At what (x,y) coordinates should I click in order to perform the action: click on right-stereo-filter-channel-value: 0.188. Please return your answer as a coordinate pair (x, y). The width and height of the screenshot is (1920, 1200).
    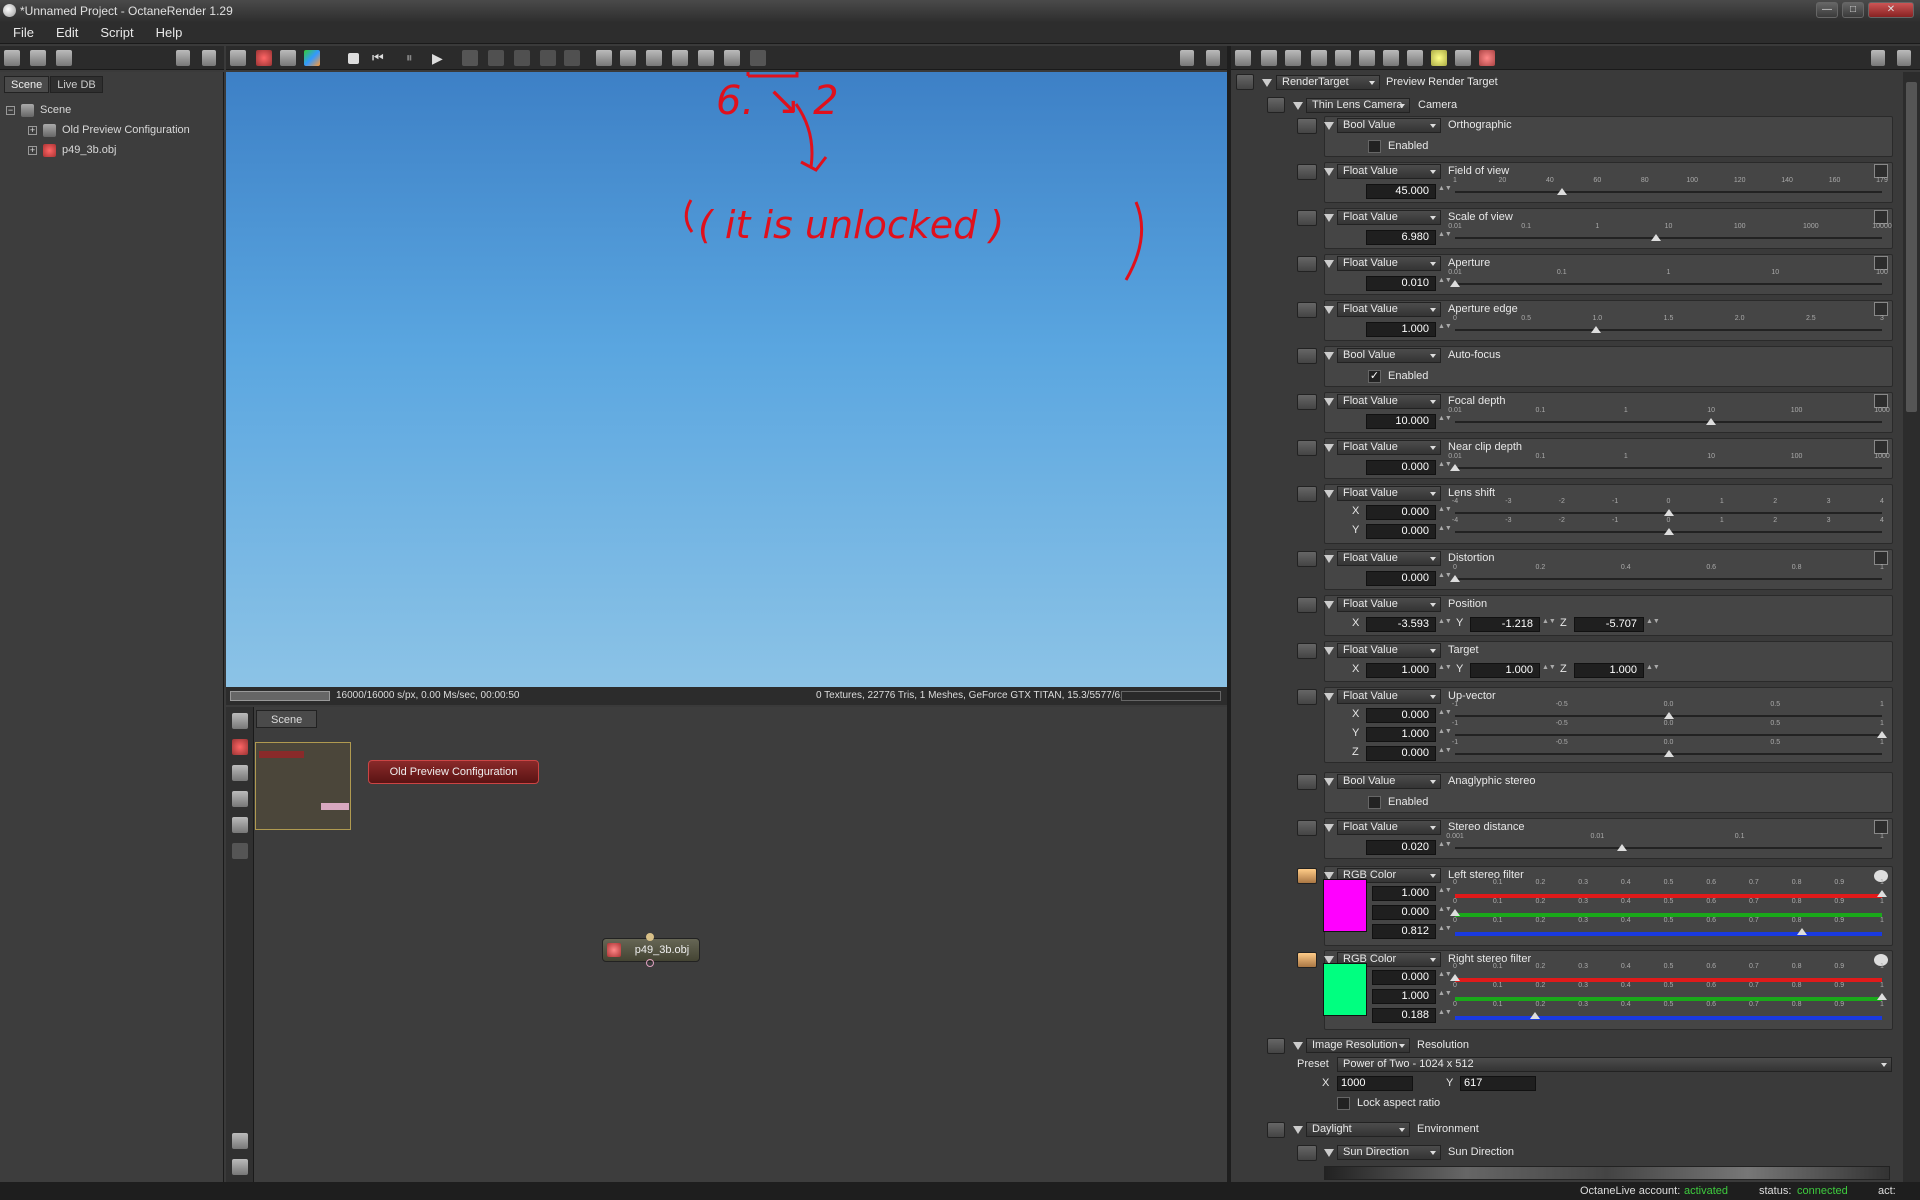
    Looking at the image, I should click on (1404, 1015).